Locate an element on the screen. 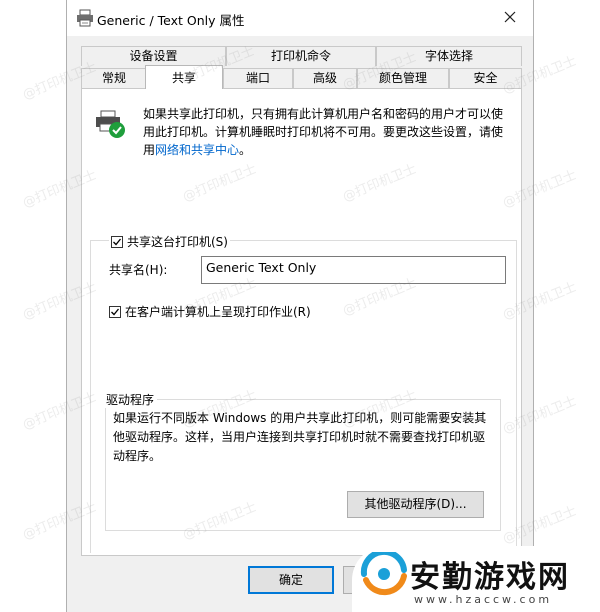 The height and width of the screenshot is (612, 600). render-jobs-checkbox: 在客户端计算机上呈现打印作业(R) is located at coordinates (210, 311).